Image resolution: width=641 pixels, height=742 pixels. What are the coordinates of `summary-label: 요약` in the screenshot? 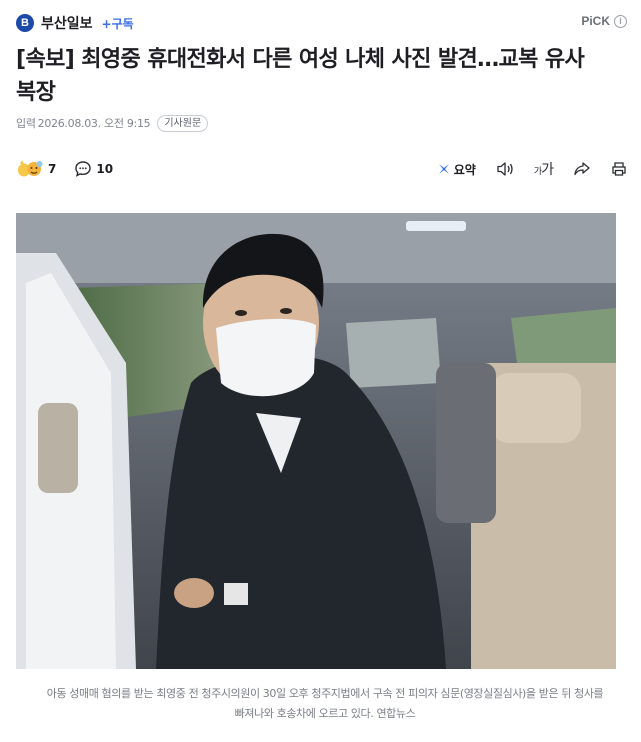 It's located at (464, 169).